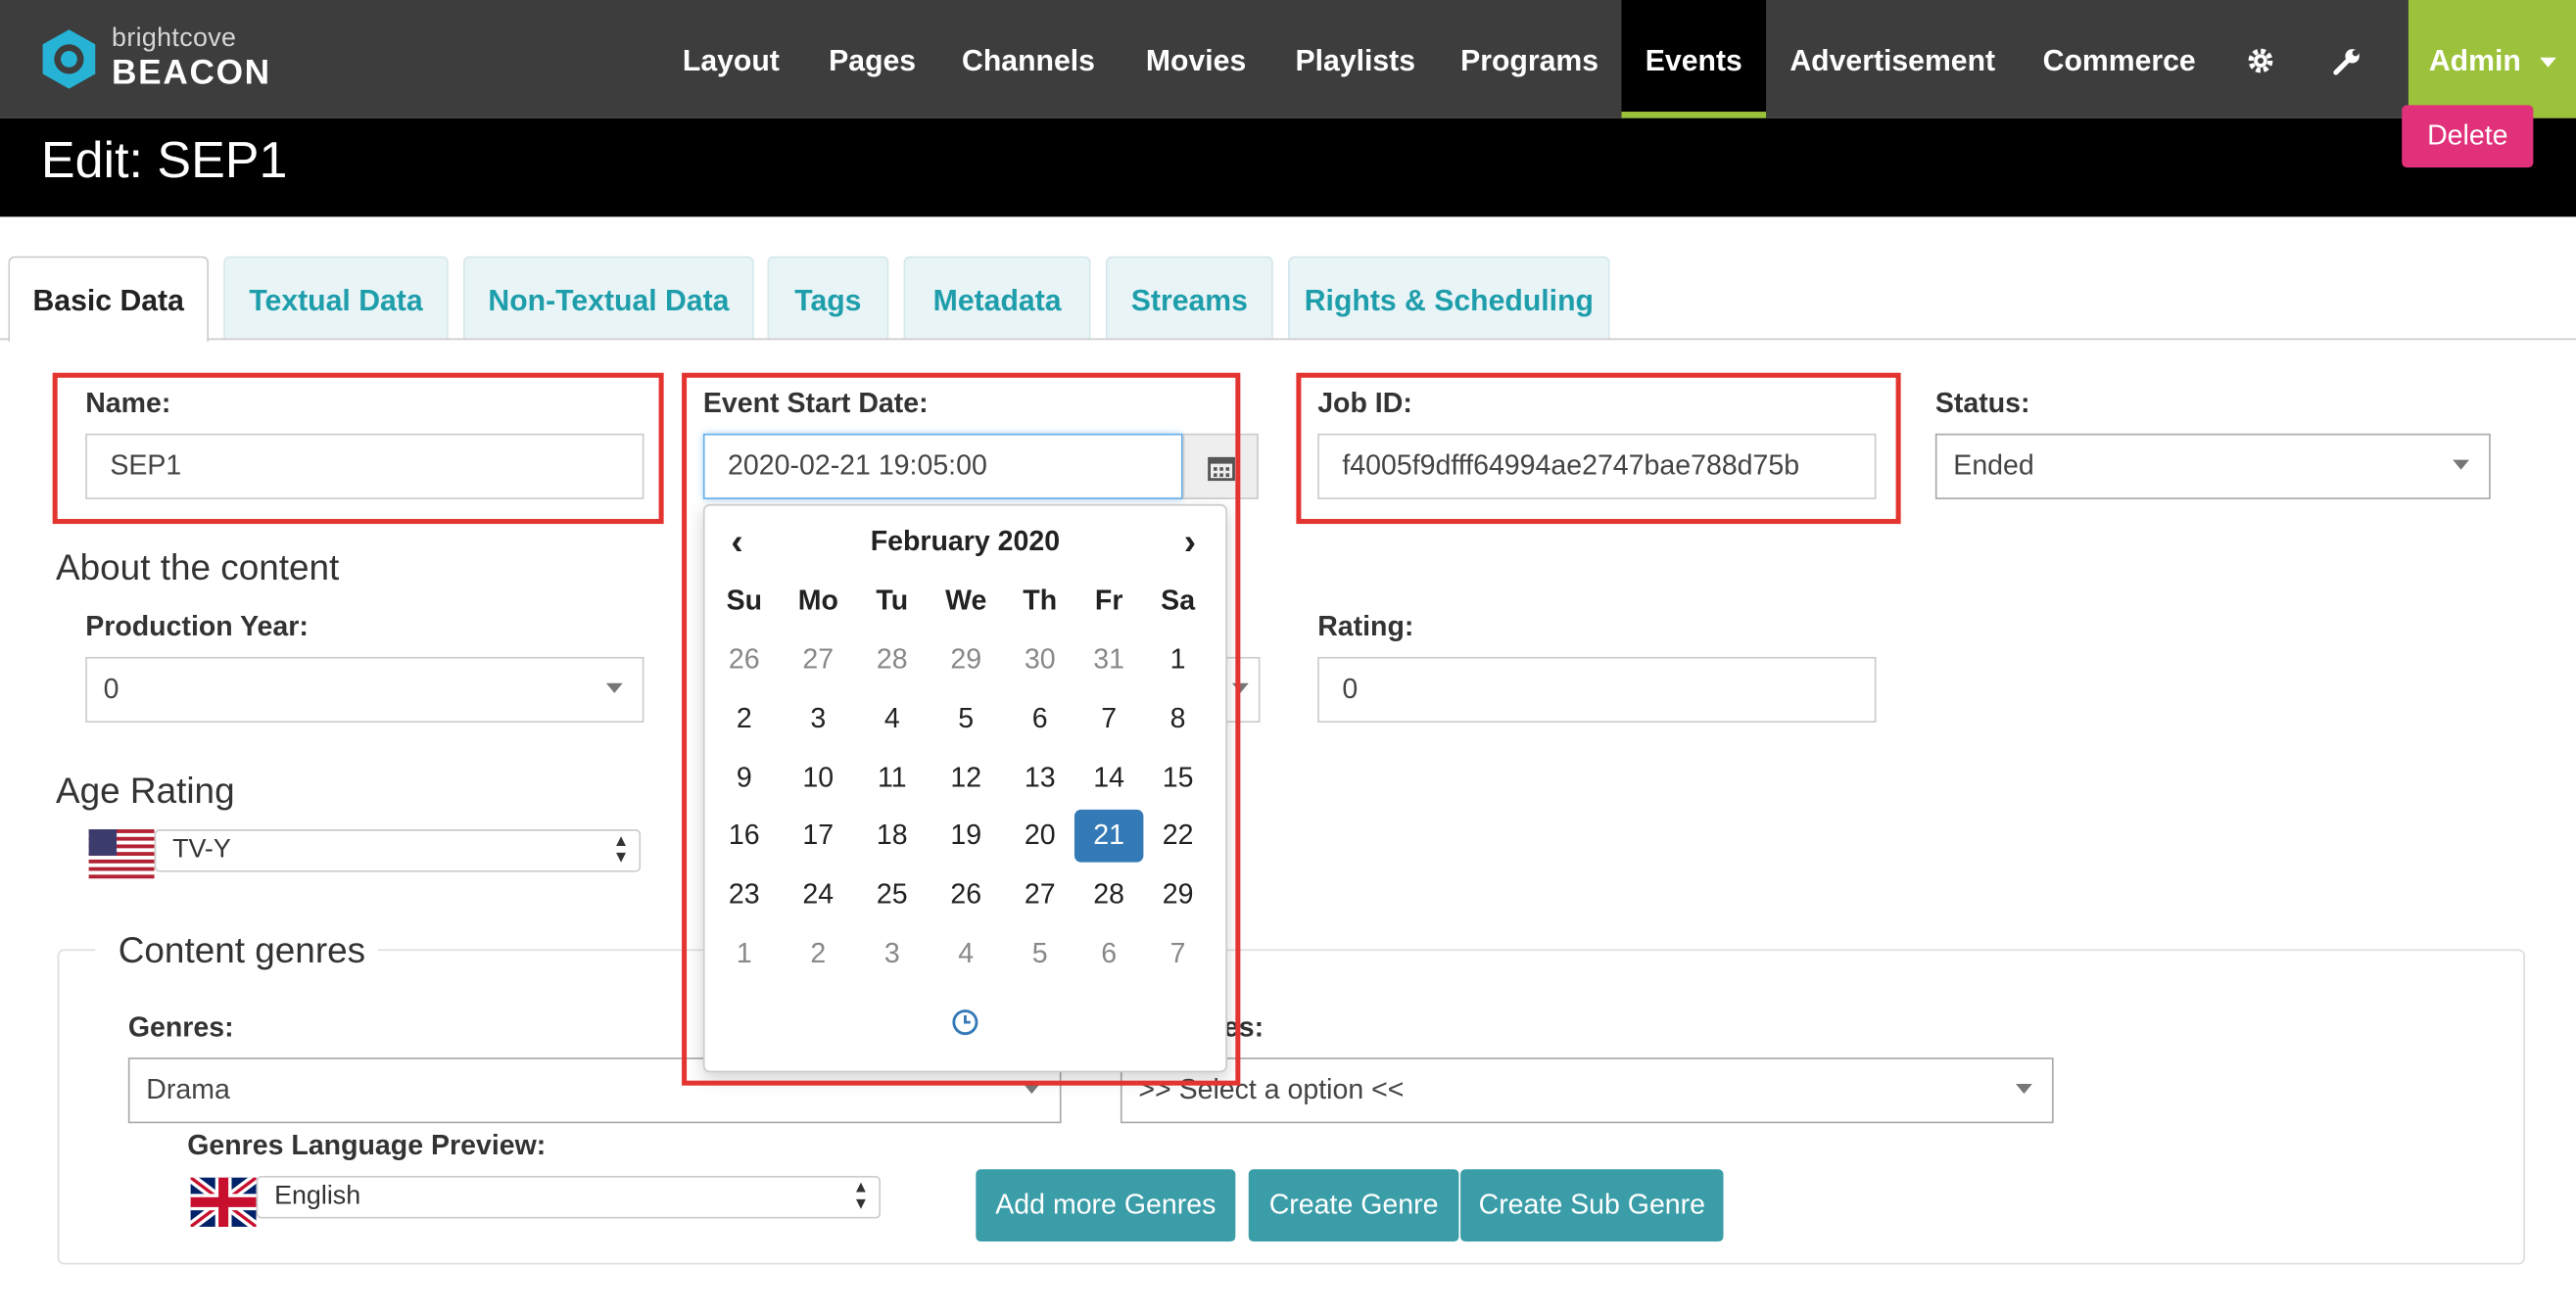  What do you see at coordinates (358, 448) in the screenshot?
I see `highlight-name` at bounding box center [358, 448].